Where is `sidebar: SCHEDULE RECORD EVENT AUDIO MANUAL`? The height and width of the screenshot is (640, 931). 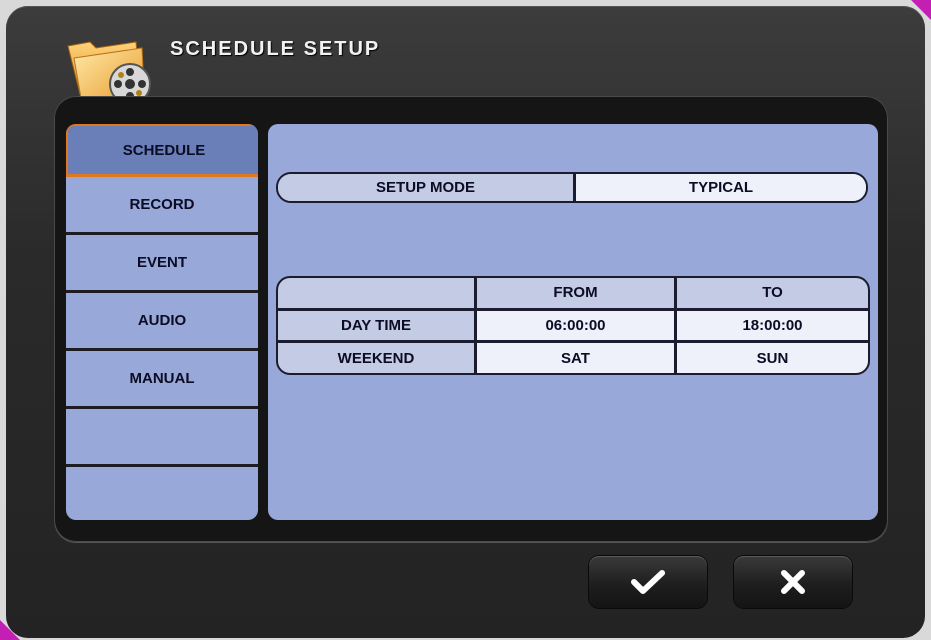
sidebar: SCHEDULE RECORD EVENT AUDIO MANUAL is located at coordinates (162, 322).